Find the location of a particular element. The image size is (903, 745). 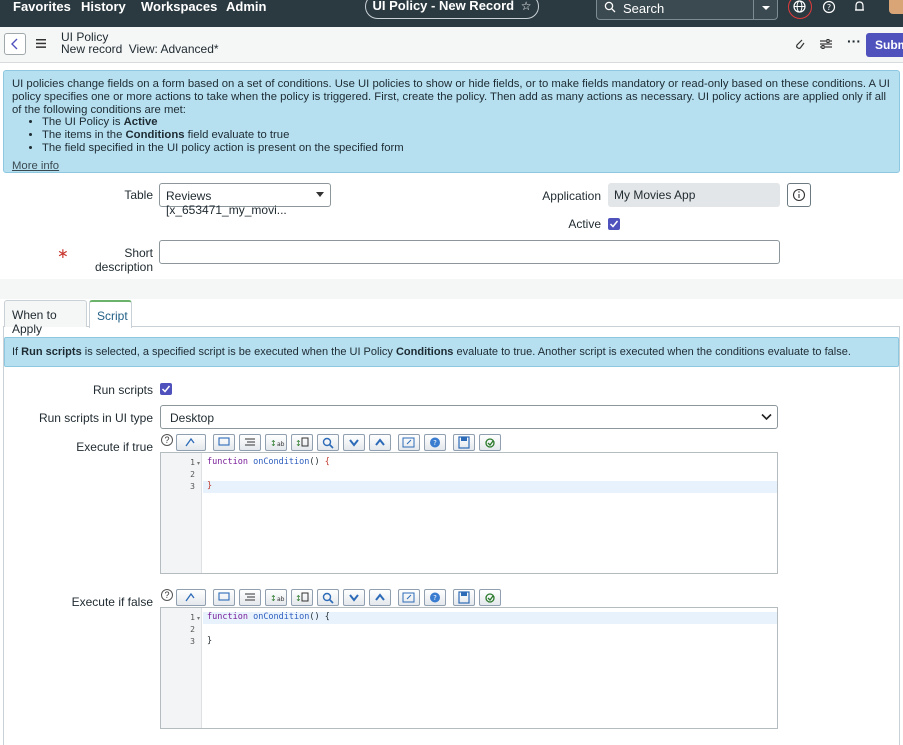

paperclip-icon is located at coordinates (800, 44).